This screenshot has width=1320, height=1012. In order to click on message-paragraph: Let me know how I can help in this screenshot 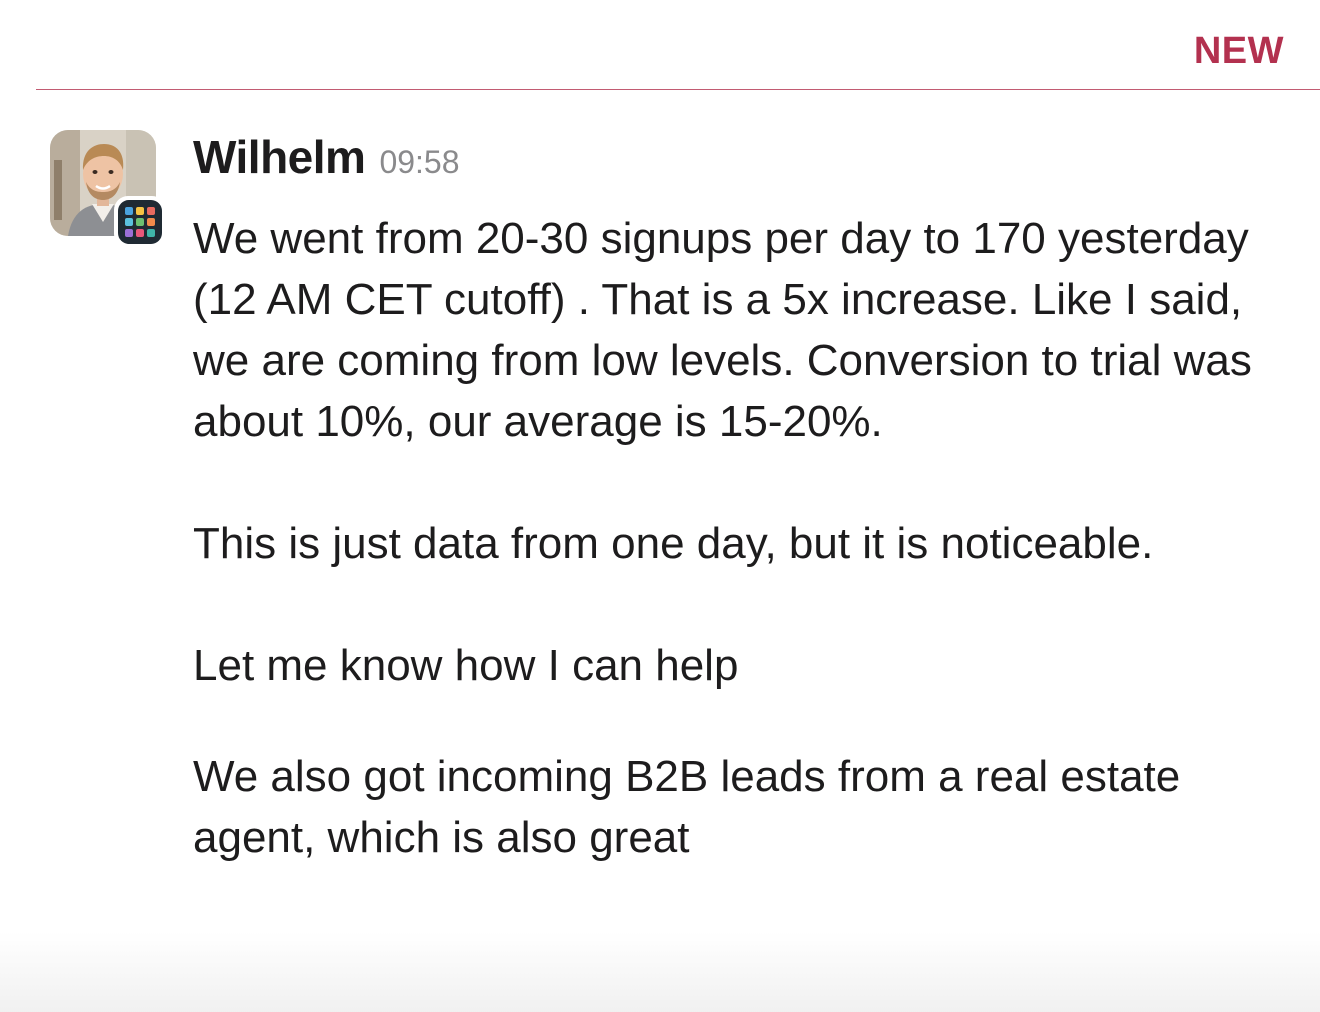, I will do `click(466, 665)`.